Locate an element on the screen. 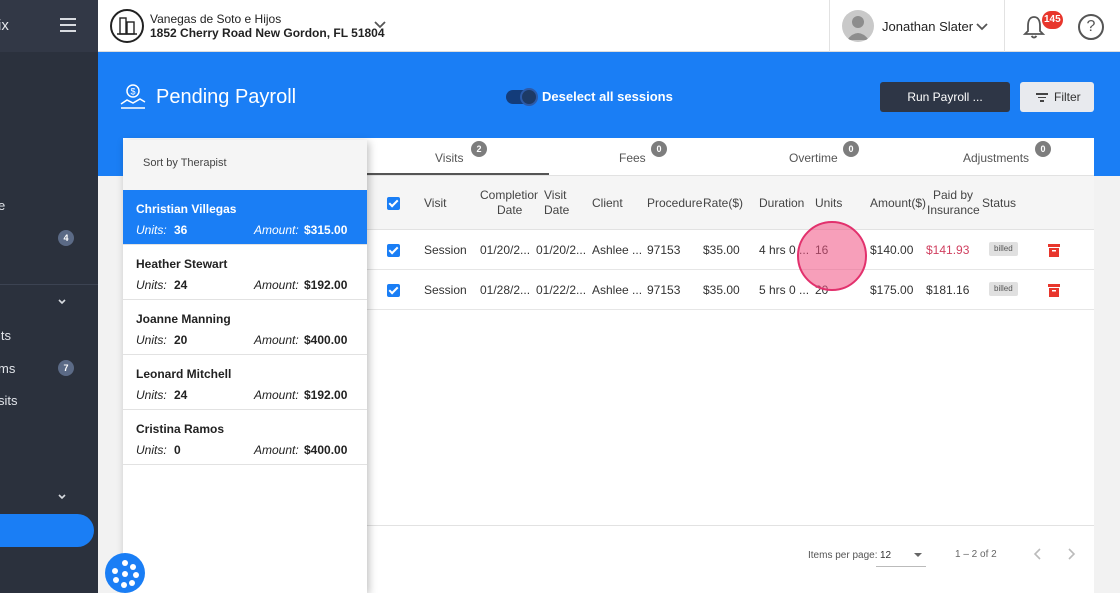 This screenshot has height=593, width=1120. cell-units: 16 is located at coordinates (822, 250).